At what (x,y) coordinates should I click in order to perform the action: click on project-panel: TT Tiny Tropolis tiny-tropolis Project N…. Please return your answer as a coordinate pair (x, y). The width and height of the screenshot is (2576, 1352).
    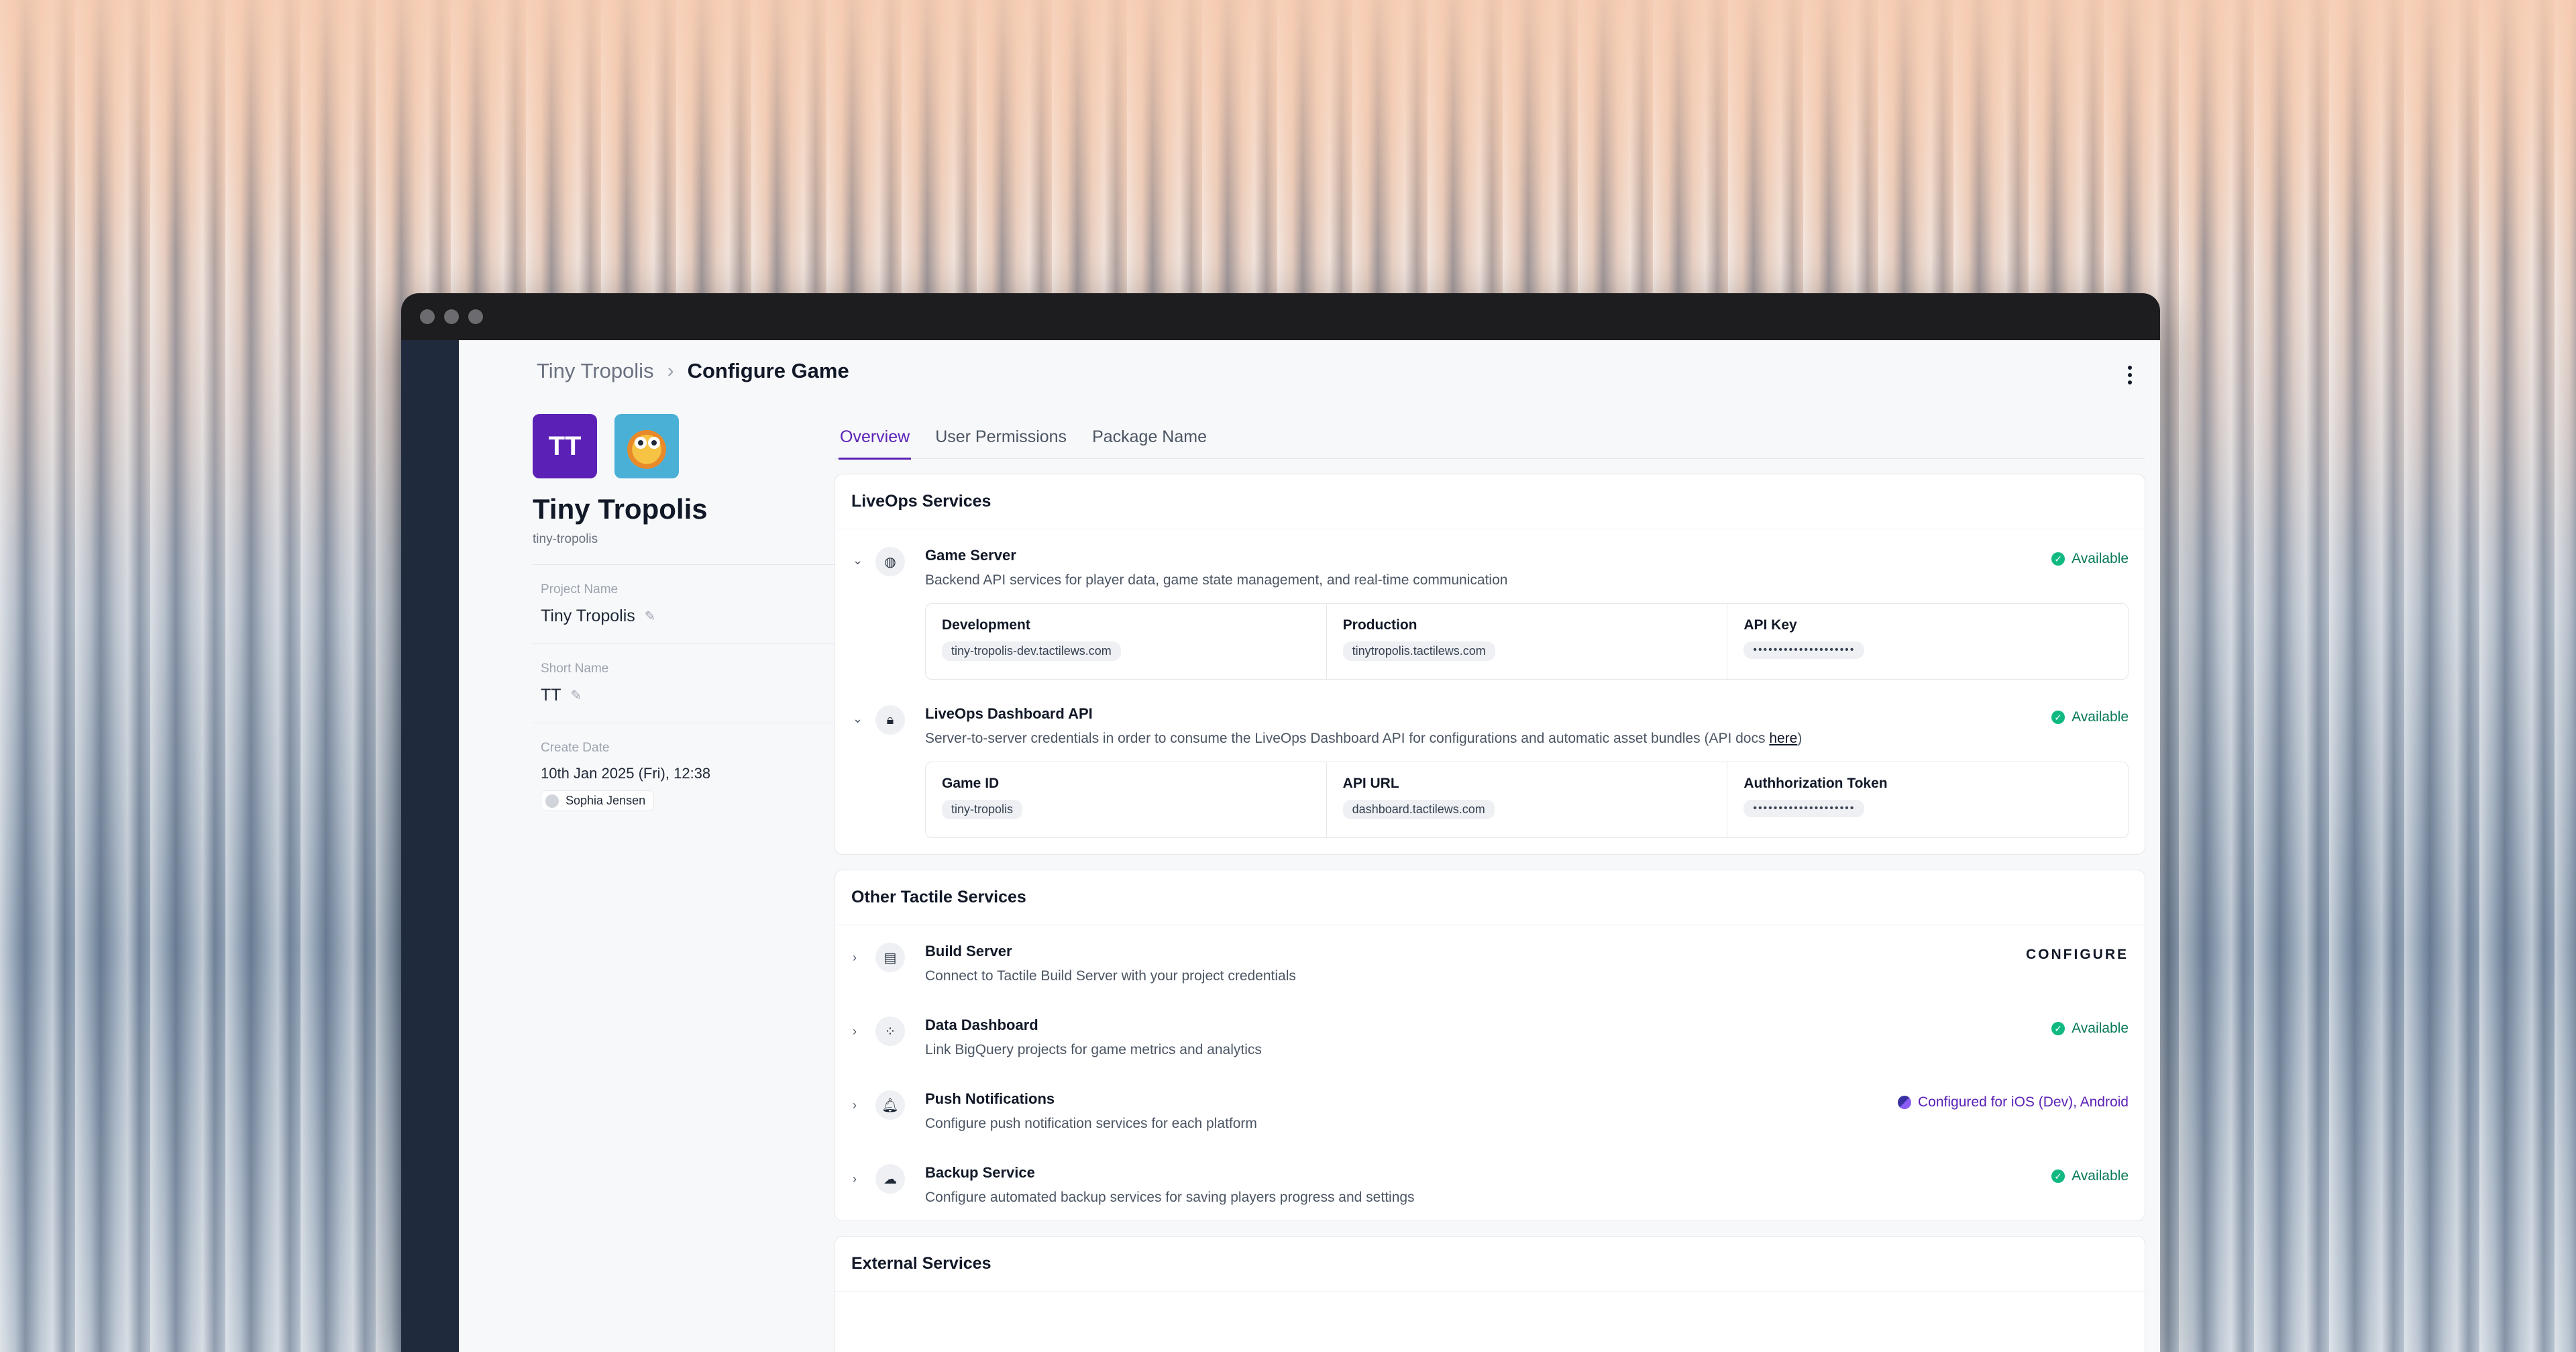
    Looking at the image, I should click on (697, 612).